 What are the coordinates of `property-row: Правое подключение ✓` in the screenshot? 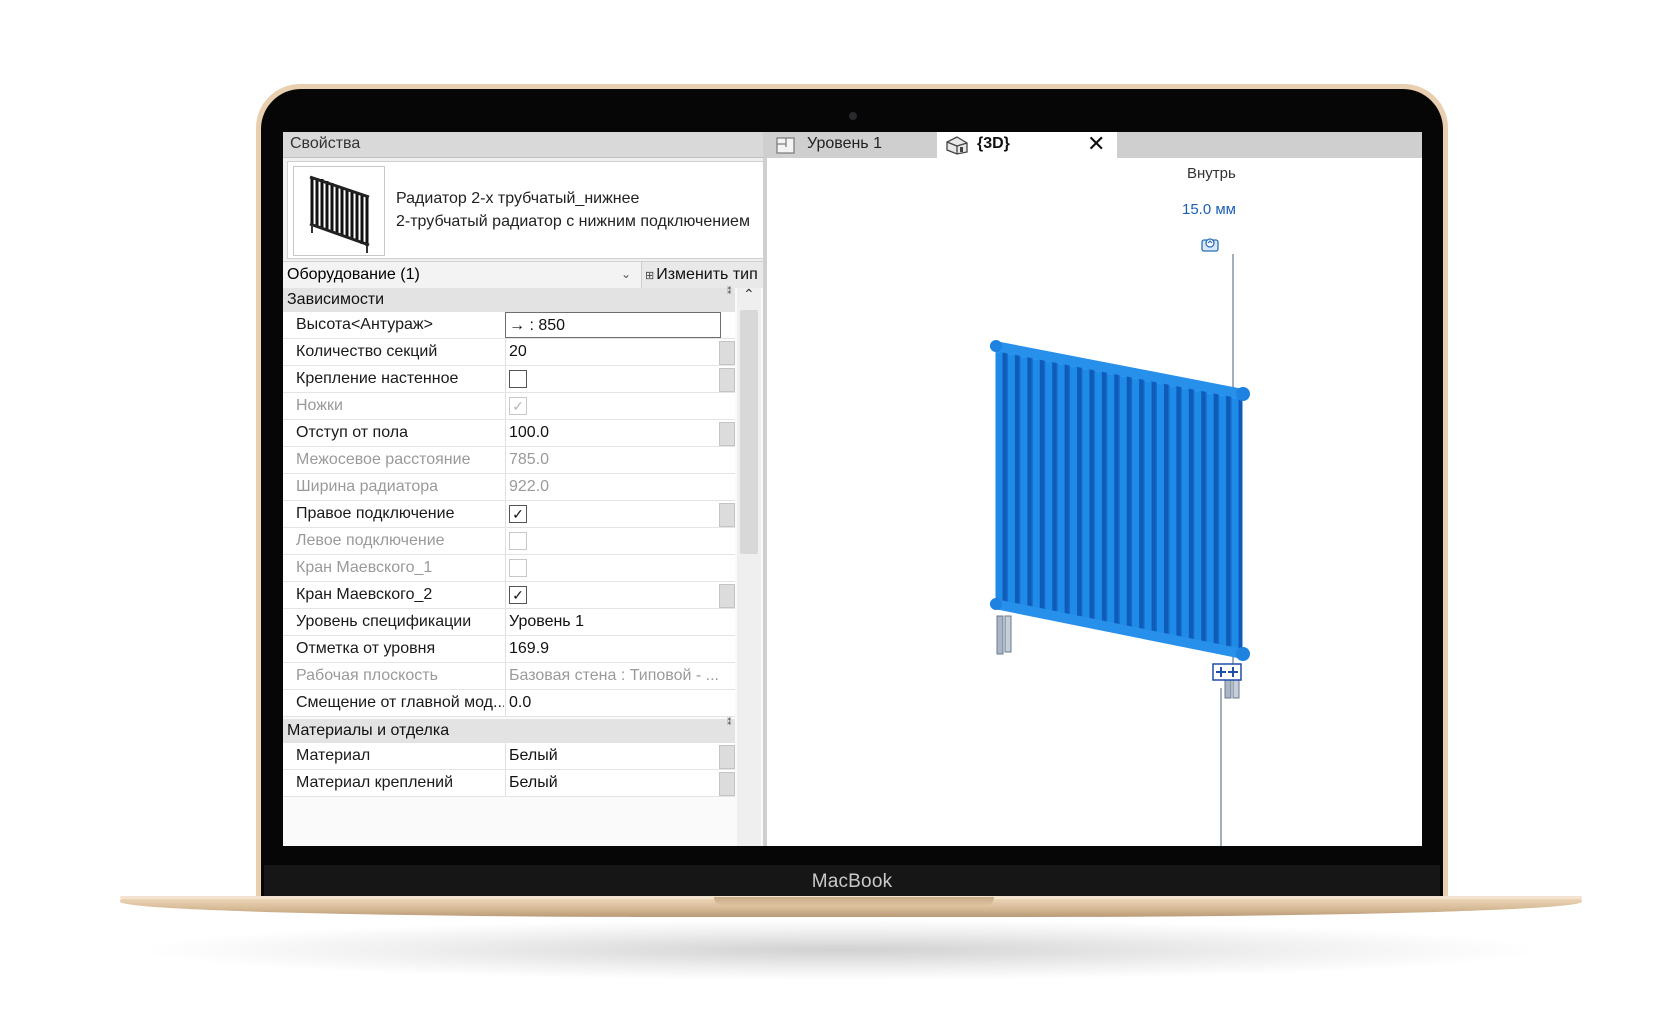 It's located at (509, 514).